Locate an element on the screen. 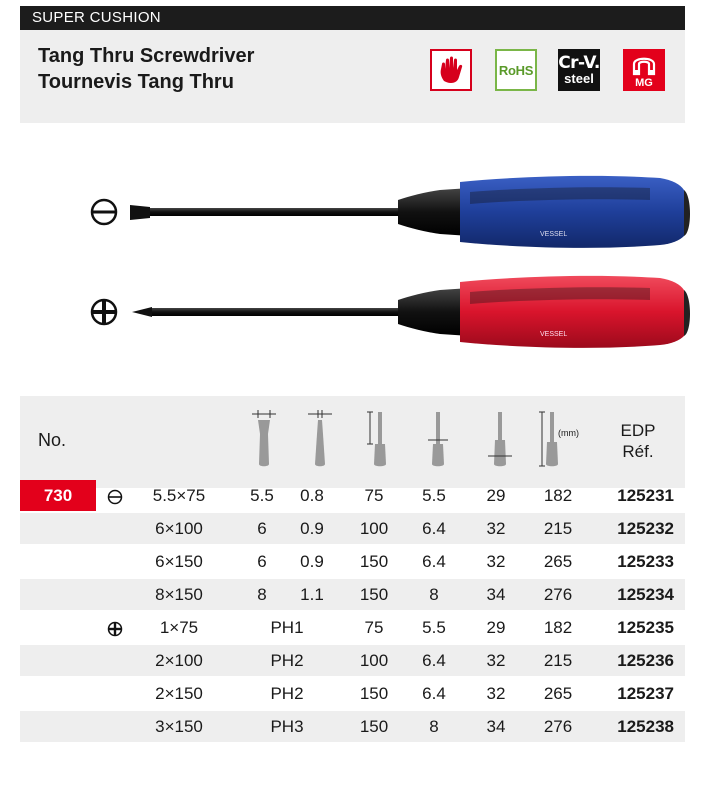  table-row: 2×150 PH2 150 6.4 32 265 125237 is located at coordinates (352, 693).